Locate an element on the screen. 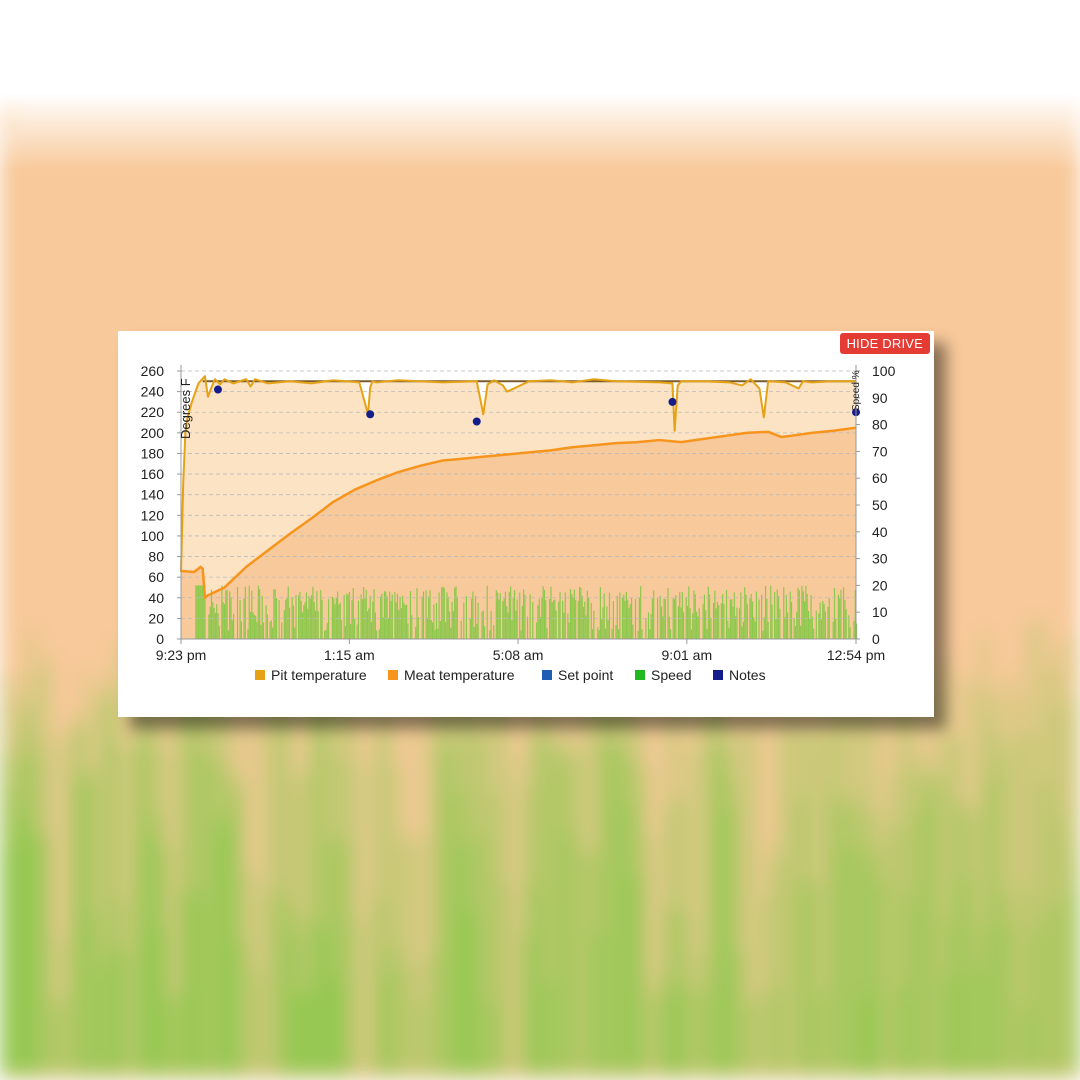 This screenshot has width=1080, height=1080. y2-tick-label: 70 is located at coordinates (880, 451).